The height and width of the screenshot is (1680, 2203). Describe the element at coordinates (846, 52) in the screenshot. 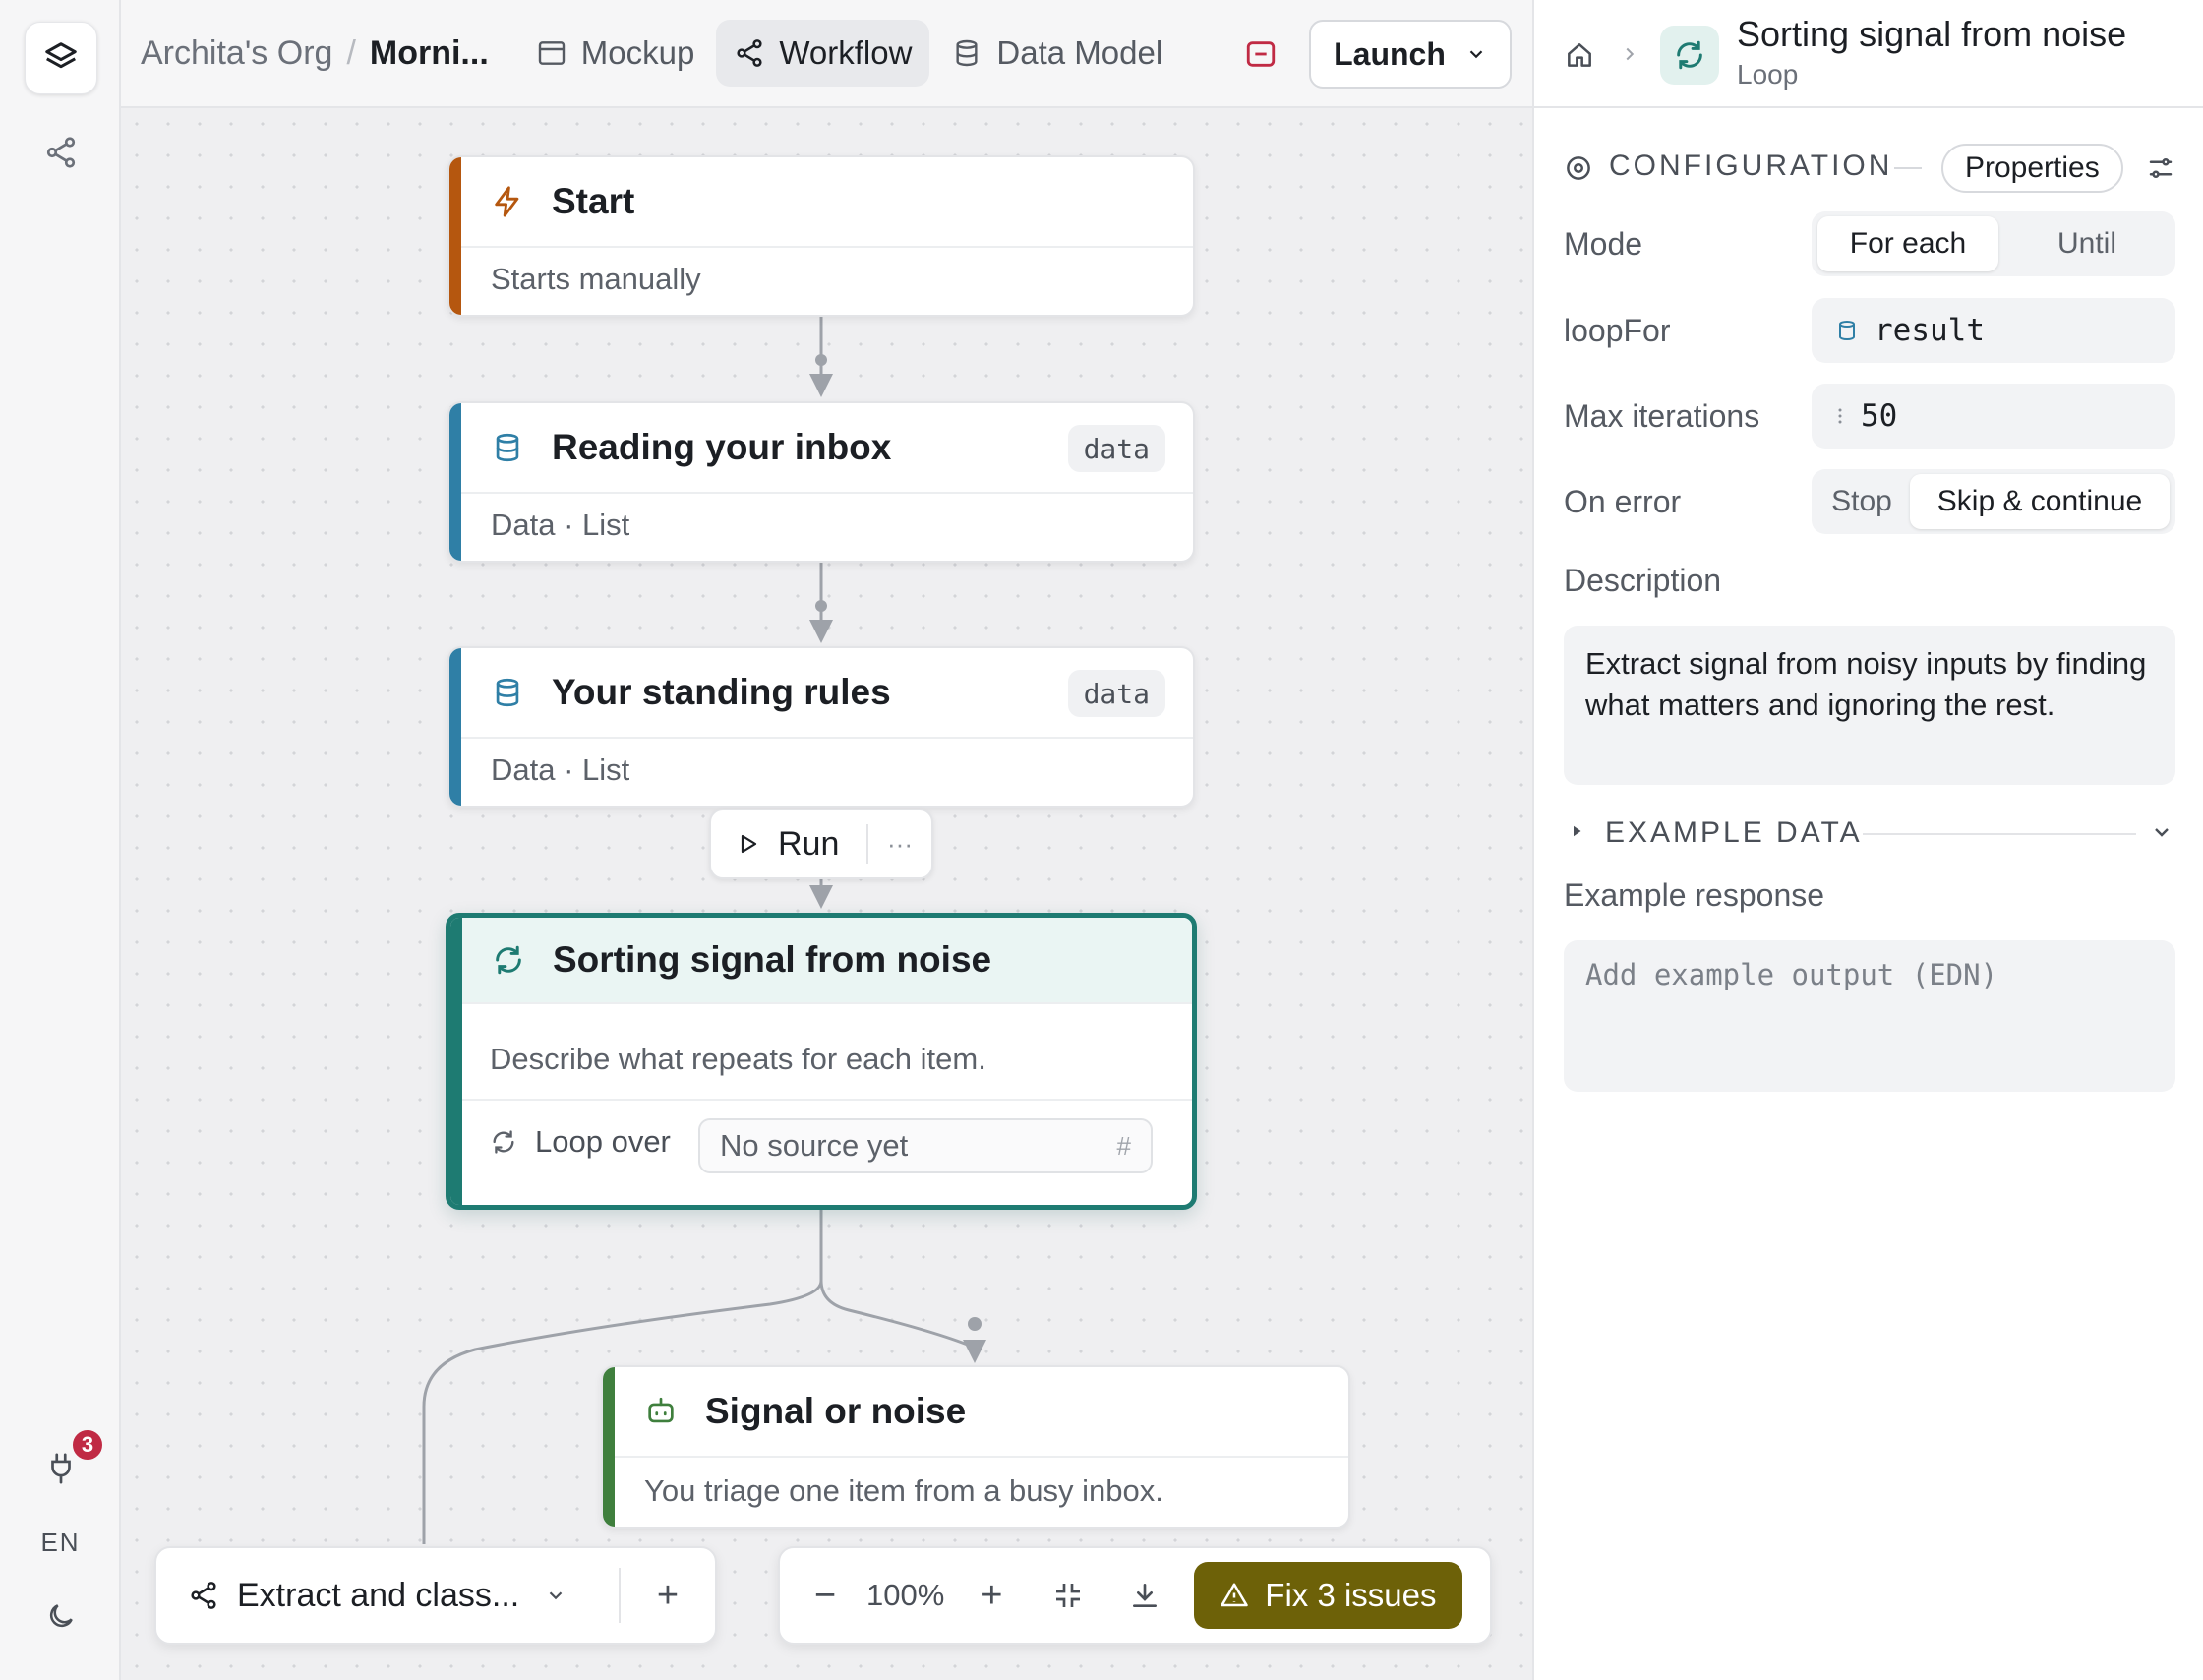

I see `tab-label: Workflow` at that location.